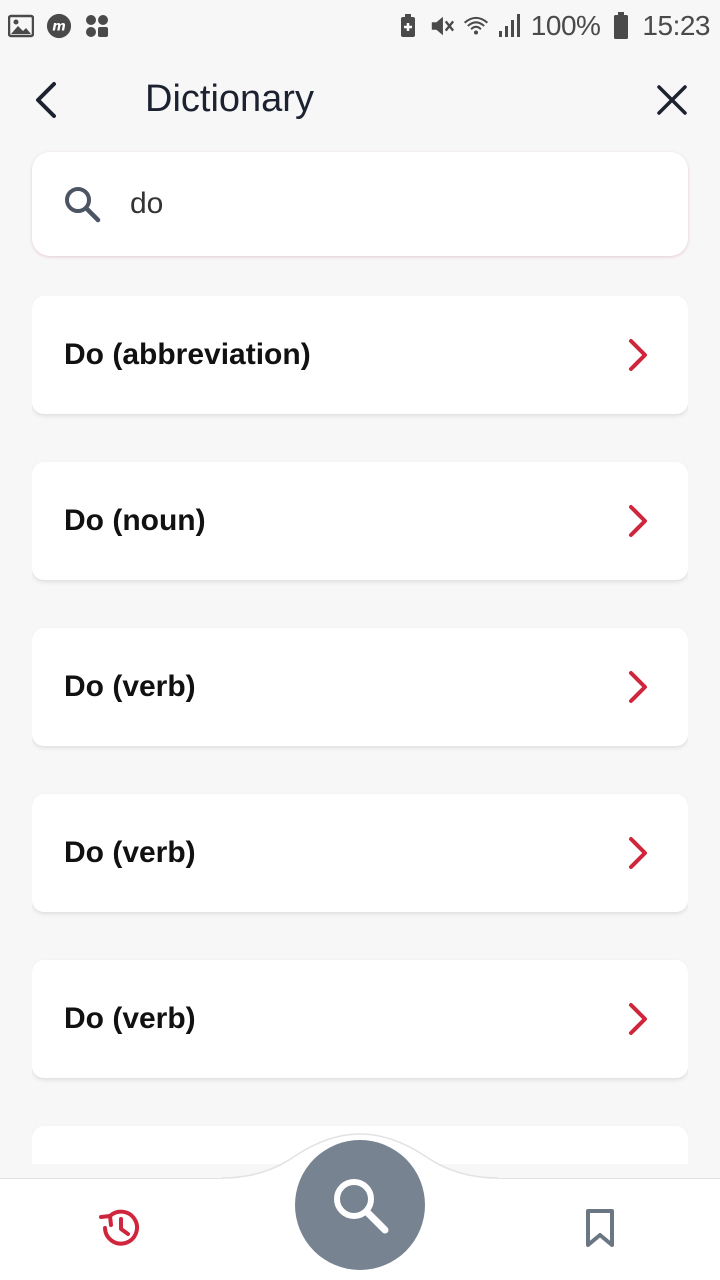  I want to click on result-label: Do (noun), so click(135, 520).